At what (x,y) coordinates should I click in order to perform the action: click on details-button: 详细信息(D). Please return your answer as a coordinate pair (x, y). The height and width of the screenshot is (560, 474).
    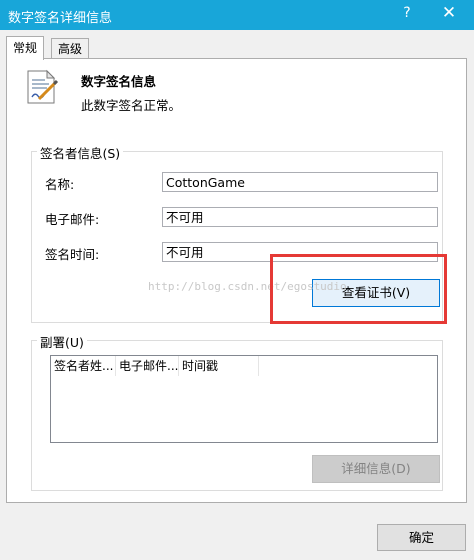
    Looking at the image, I should click on (376, 469).